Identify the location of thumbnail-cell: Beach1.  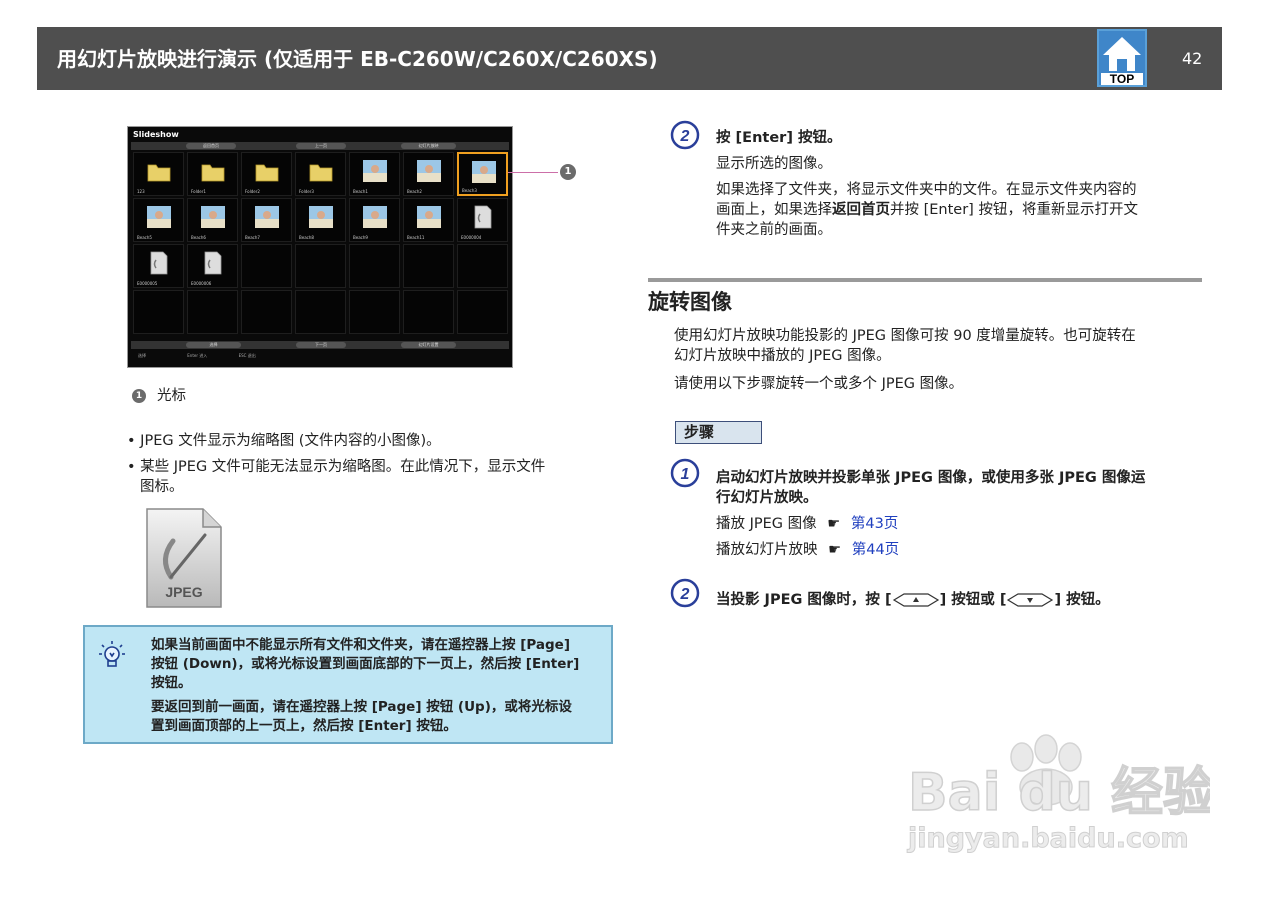
(374, 174).